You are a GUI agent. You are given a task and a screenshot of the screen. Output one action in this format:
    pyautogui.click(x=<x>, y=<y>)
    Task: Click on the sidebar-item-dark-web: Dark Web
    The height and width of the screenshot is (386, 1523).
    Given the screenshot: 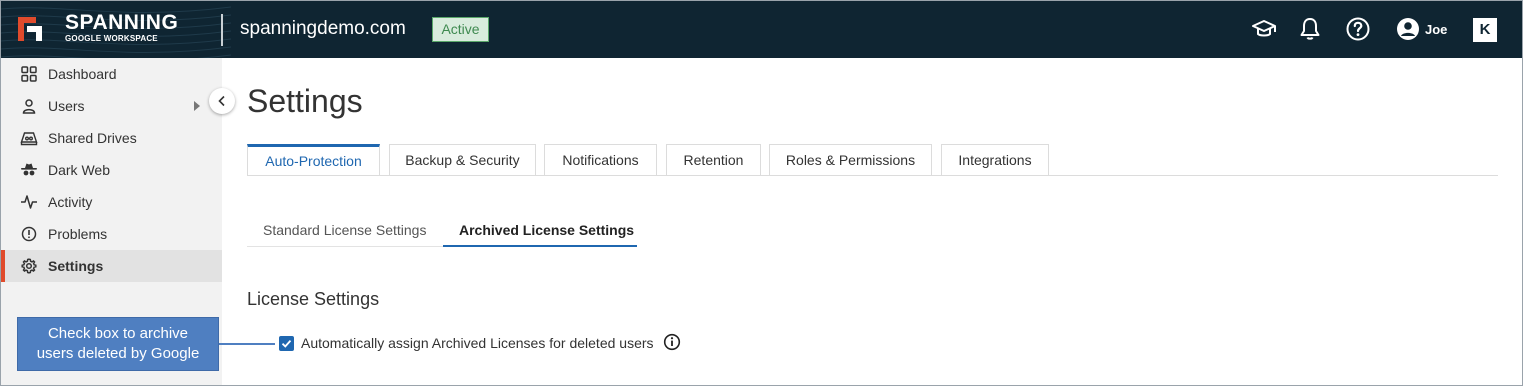 What is the action you would take?
    pyautogui.click(x=111, y=170)
    